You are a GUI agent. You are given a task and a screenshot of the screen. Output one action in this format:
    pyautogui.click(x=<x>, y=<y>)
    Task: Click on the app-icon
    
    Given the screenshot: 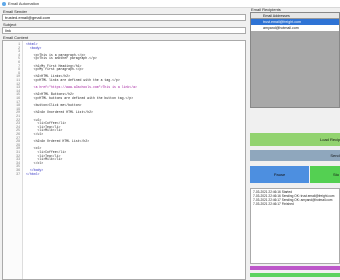 What is the action you would take?
    pyautogui.click(x=4, y=4)
    